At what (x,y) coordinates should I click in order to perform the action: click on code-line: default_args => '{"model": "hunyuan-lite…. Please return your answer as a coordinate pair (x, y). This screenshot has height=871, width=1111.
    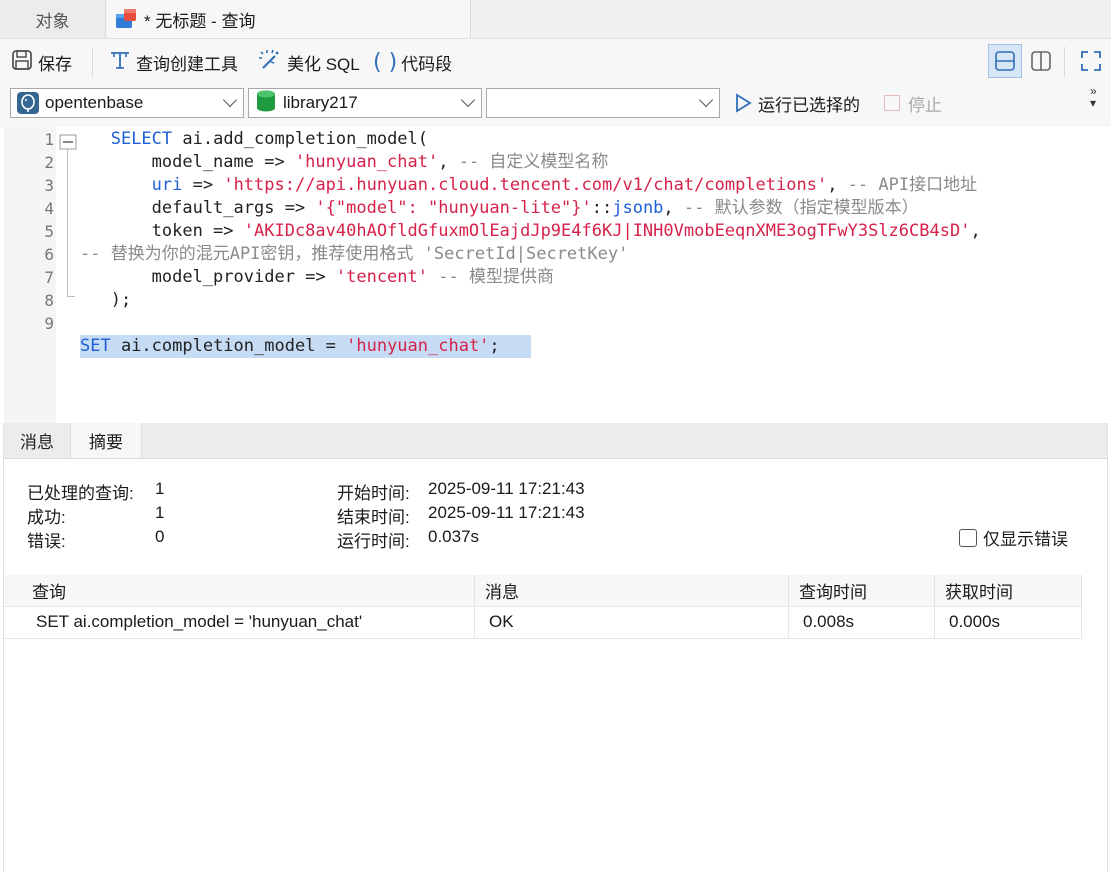
    Looking at the image, I should click on (499, 208).